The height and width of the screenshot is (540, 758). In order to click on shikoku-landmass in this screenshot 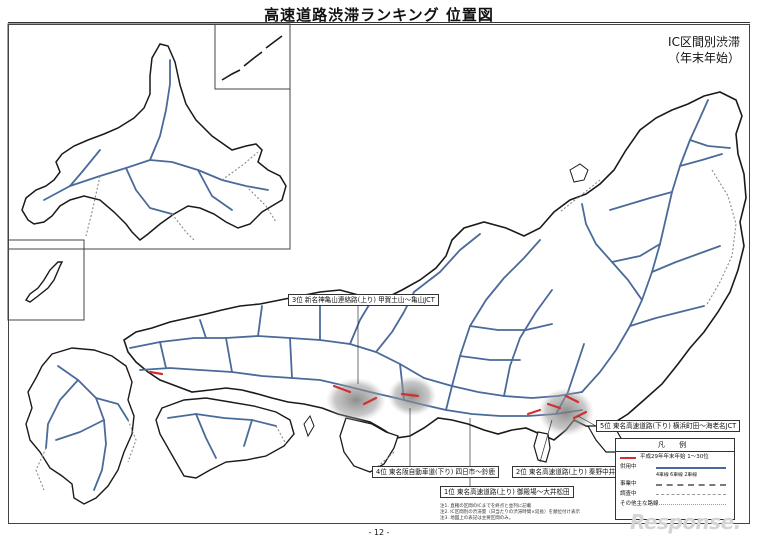, I will do `click(225, 438)`.